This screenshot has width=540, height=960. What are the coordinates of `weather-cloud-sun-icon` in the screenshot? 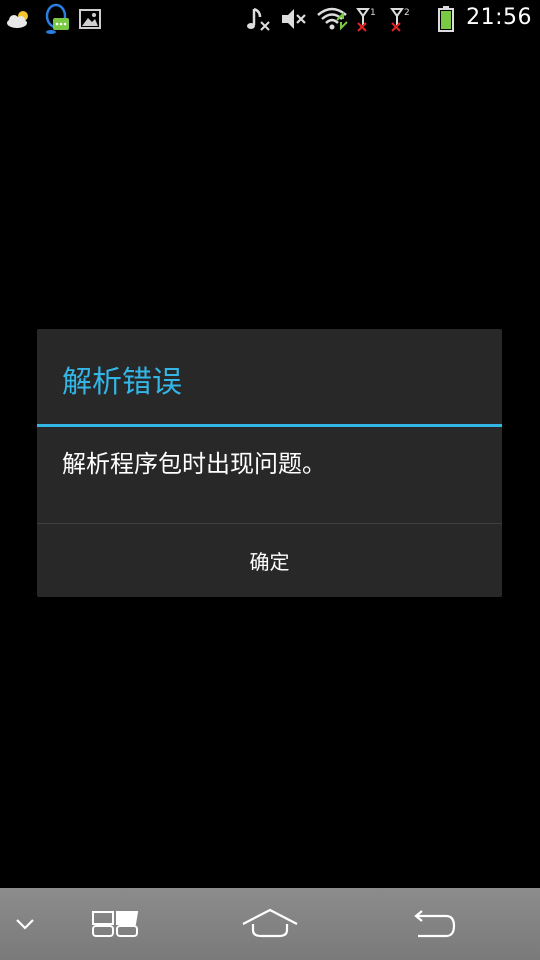 It's located at (19, 19).